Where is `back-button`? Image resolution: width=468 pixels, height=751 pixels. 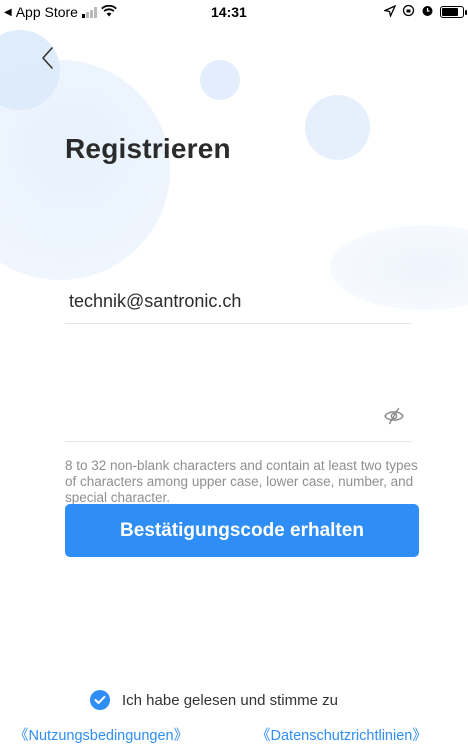
back-button is located at coordinates (50, 60).